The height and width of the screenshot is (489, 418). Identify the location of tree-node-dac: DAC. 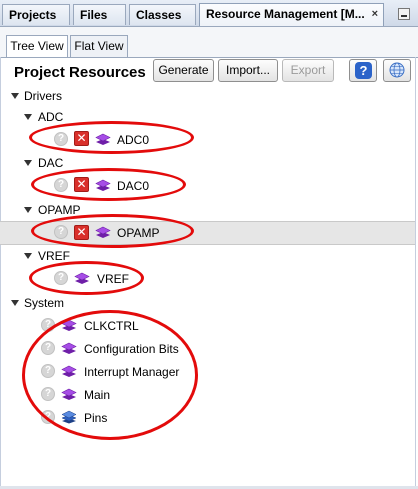
(207, 163).